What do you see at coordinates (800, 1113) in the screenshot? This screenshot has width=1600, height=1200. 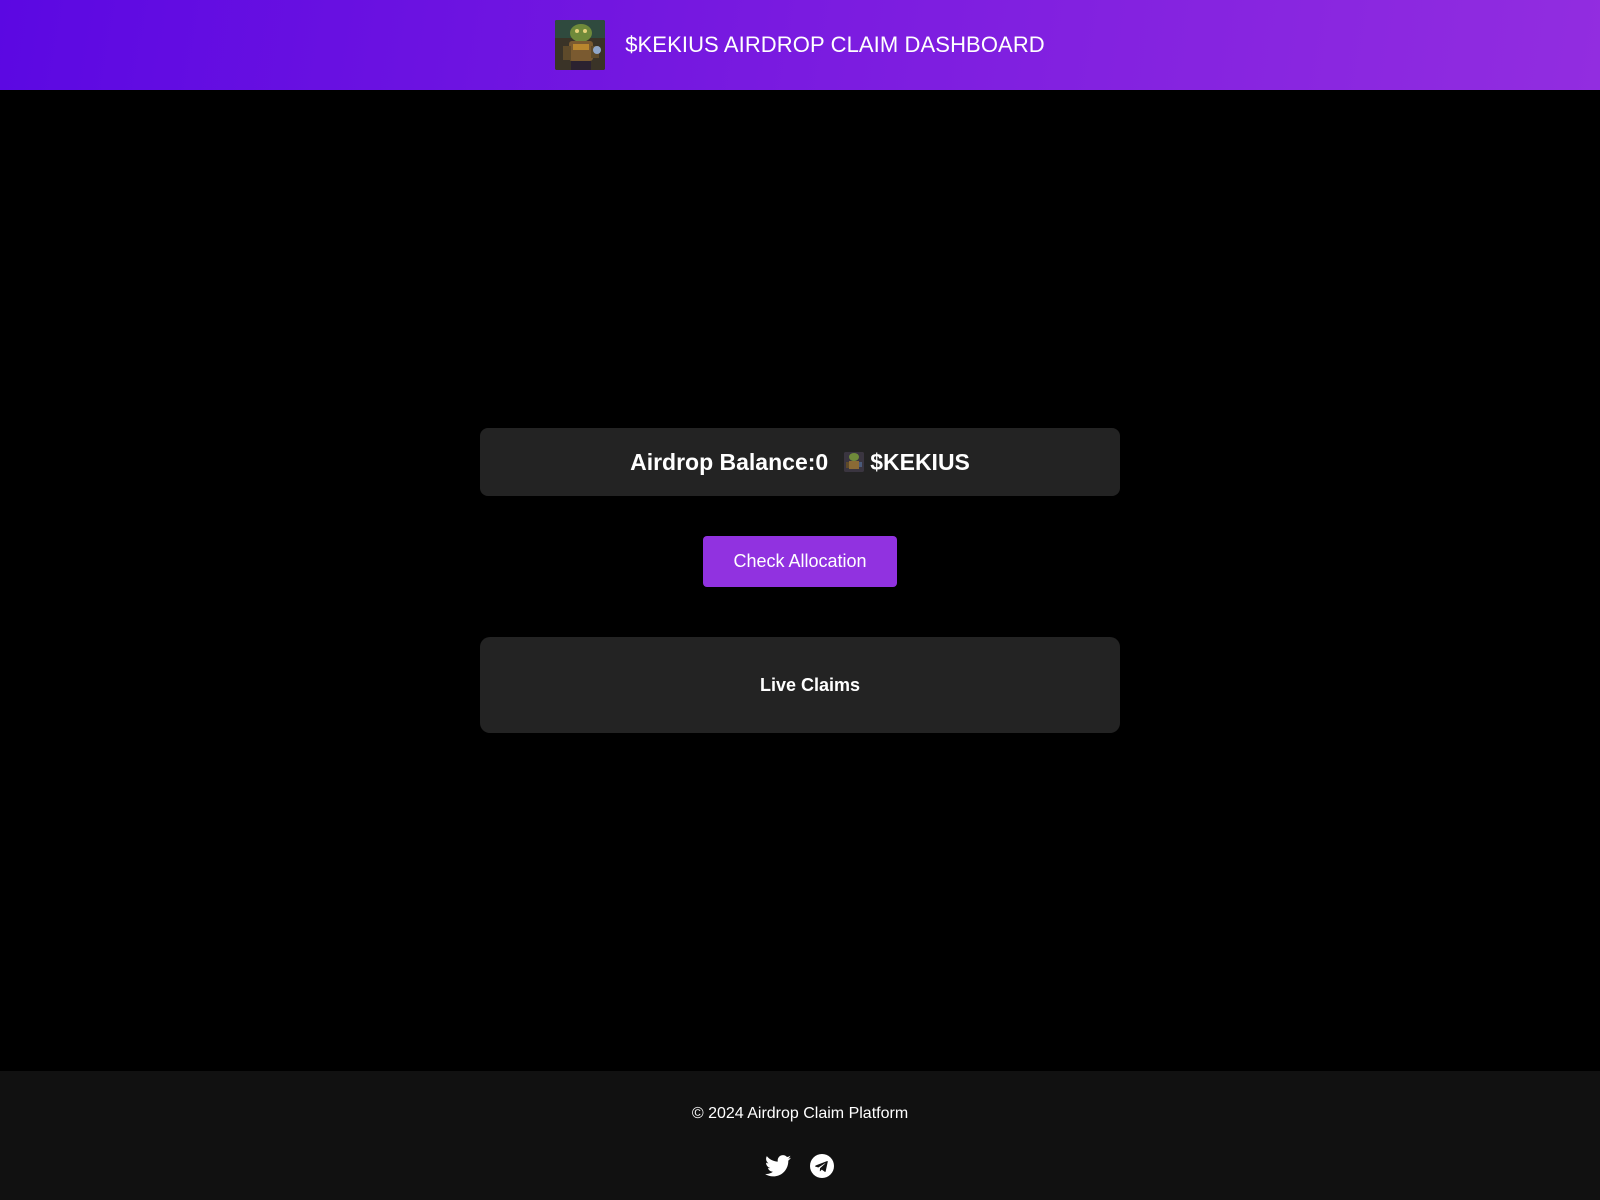 I see `footer-copyright: © 2024 Airdrop Claim Platform` at bounding box center [800, 1113].